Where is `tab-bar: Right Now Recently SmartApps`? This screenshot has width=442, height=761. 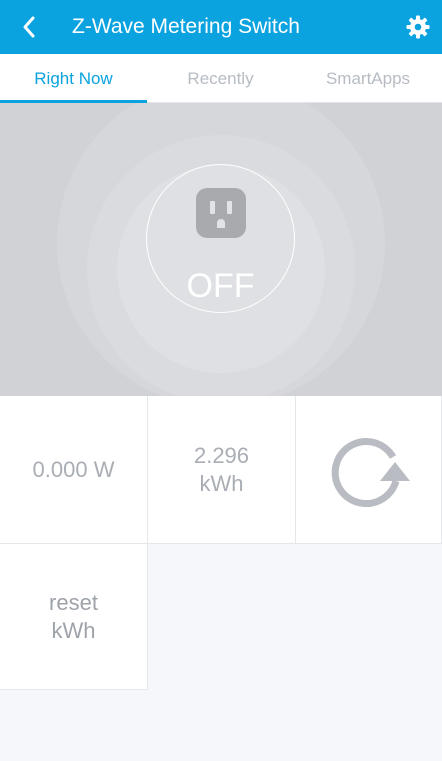 tab-bar: Right Now Recently SmartApps is located at coordinates (221, 78).